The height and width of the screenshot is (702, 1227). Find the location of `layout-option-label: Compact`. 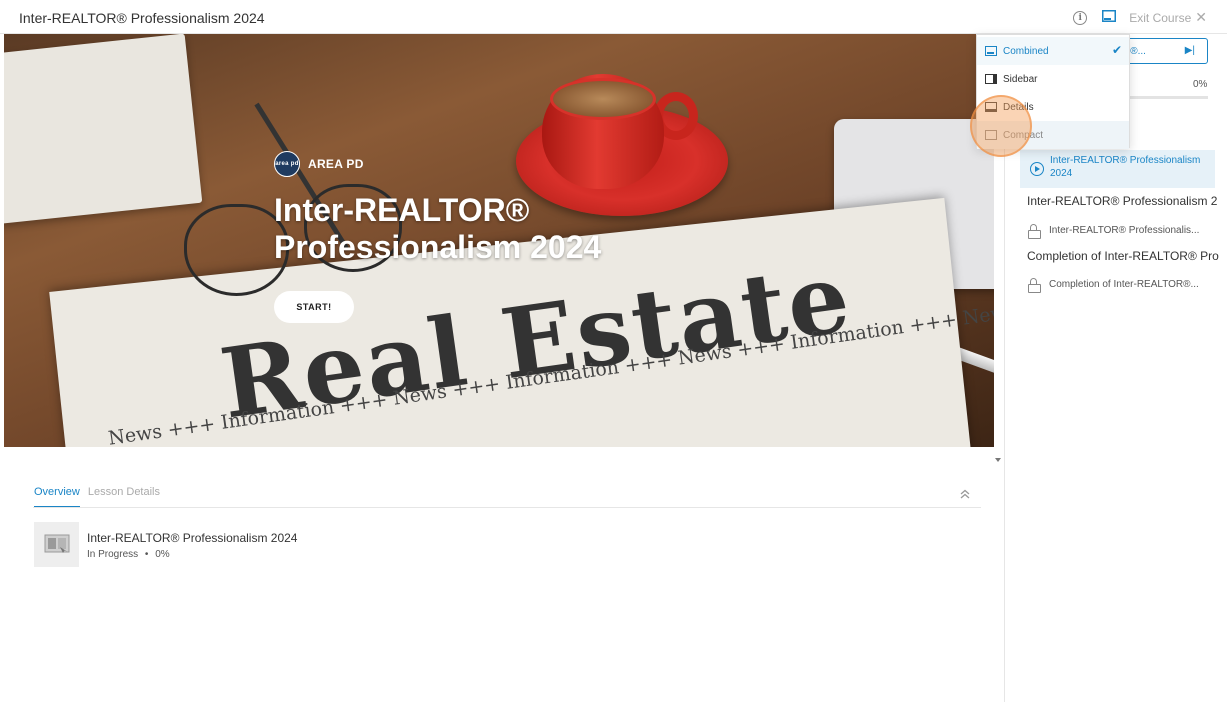

layout-option-label: Compact is located at coordinates (1023, 135).